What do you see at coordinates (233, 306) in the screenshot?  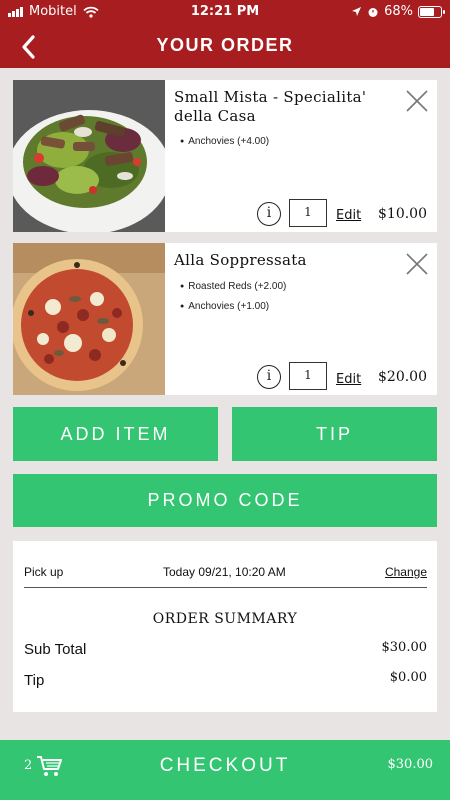 I see `modifier: Anchovies (+1.00)` at bounding box center [233, 306].